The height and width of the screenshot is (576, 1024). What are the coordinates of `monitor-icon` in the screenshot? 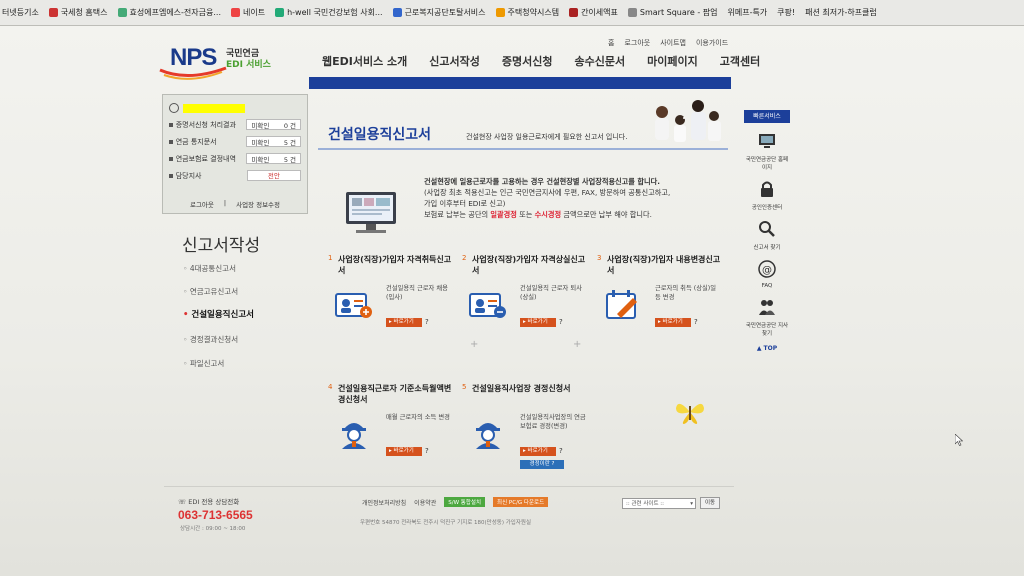 It's located at (767, 141).